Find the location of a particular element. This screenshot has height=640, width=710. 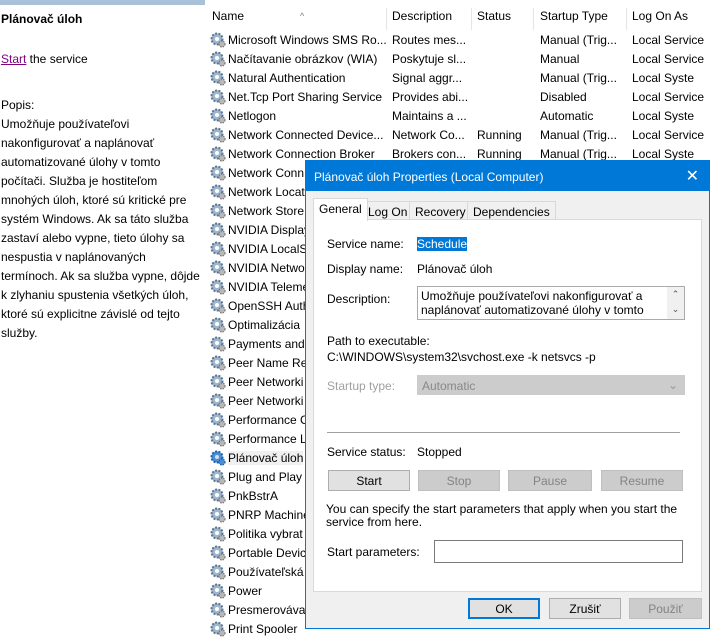

service-name: Performance C is located at coordinates (268, 420).